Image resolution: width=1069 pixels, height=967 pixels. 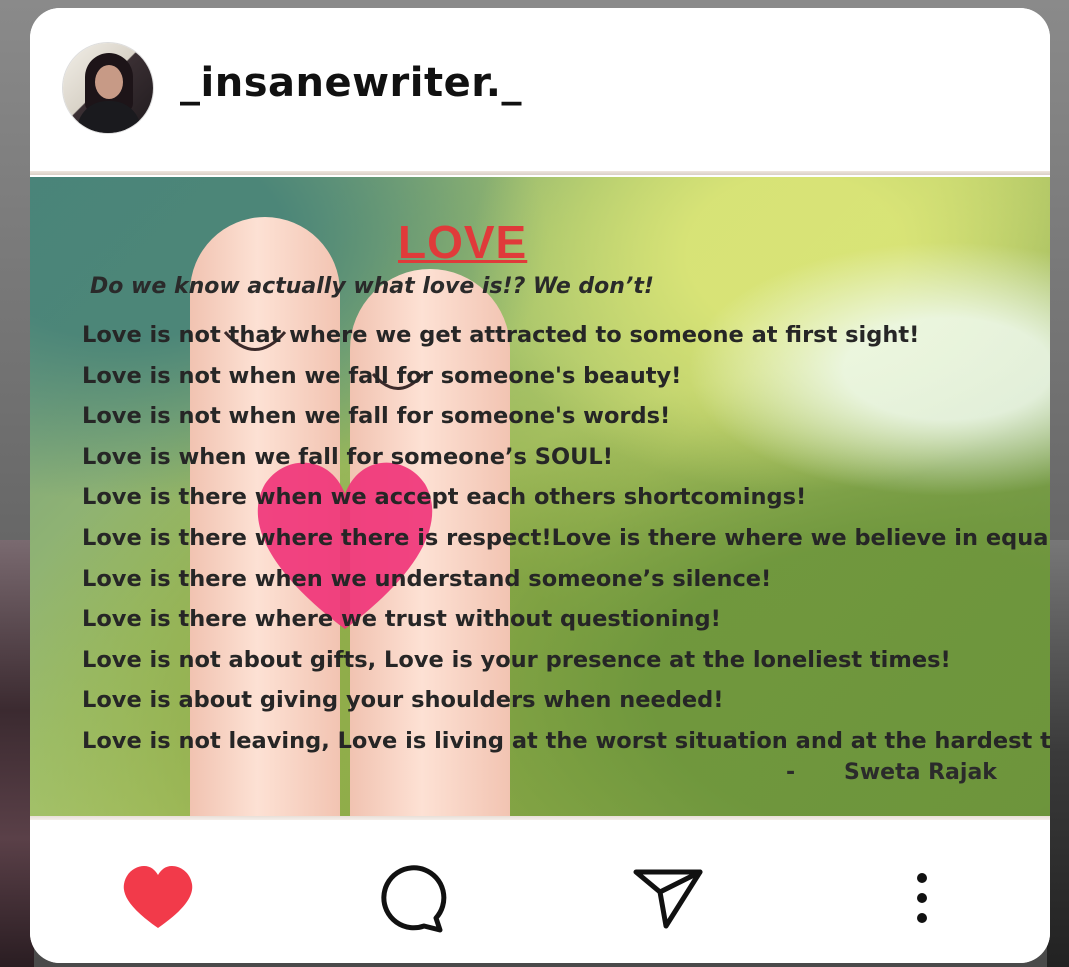 I want to click on send-icon, so click(x=668, y=899).